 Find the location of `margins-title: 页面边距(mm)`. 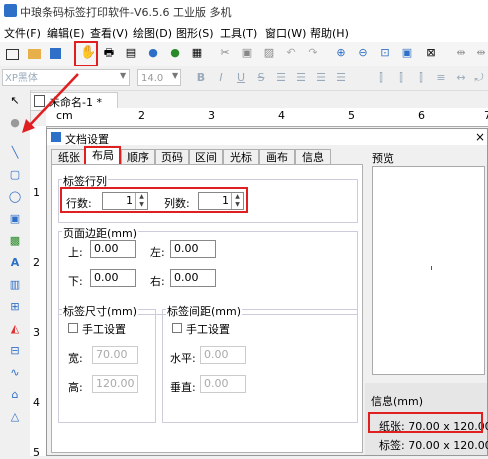

margins-title: 页面边距(mm) is located at coordinates (100, 233).